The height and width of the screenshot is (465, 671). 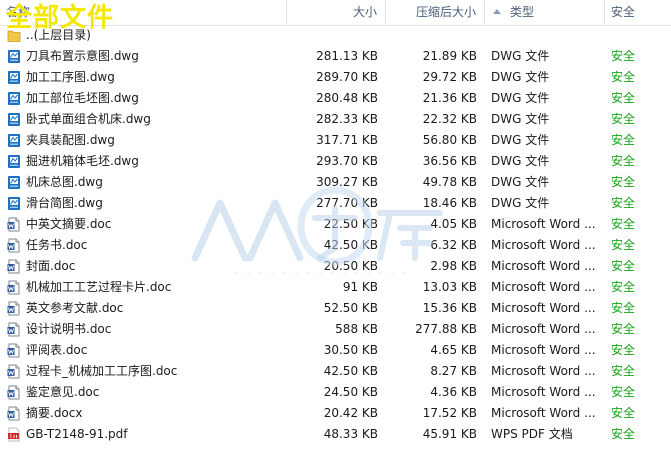 I want to click on file-size: 281.13 KB, so click(x=347, y=56).